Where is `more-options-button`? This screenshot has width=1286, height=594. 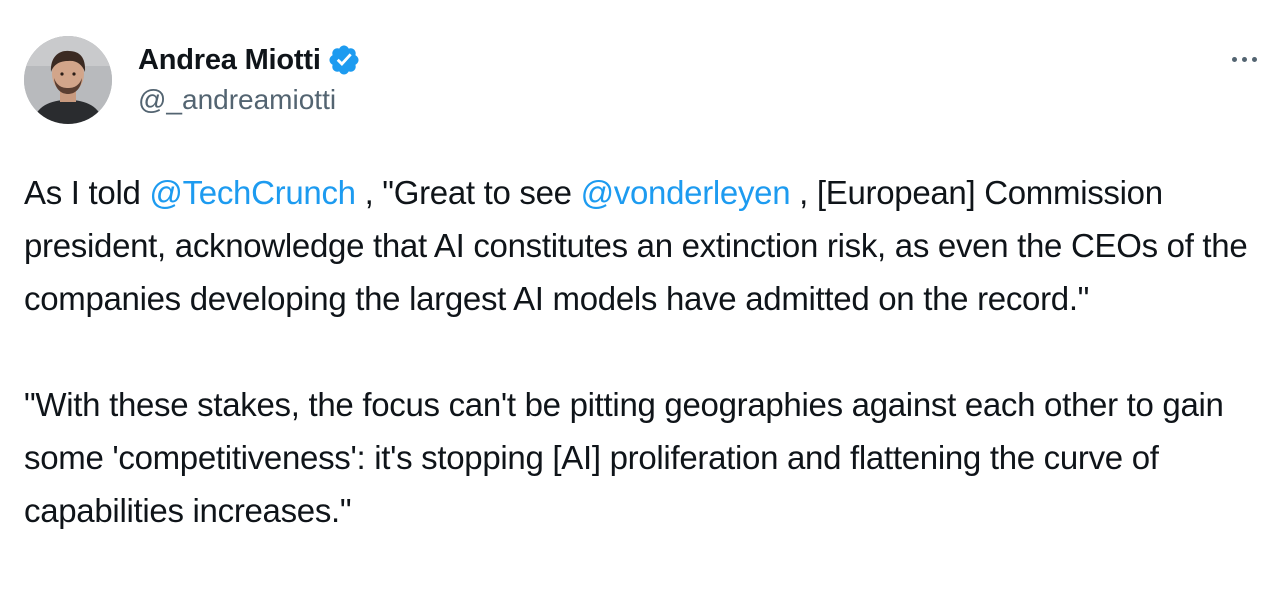 more-options-button is located at coordinates (1244, 59).